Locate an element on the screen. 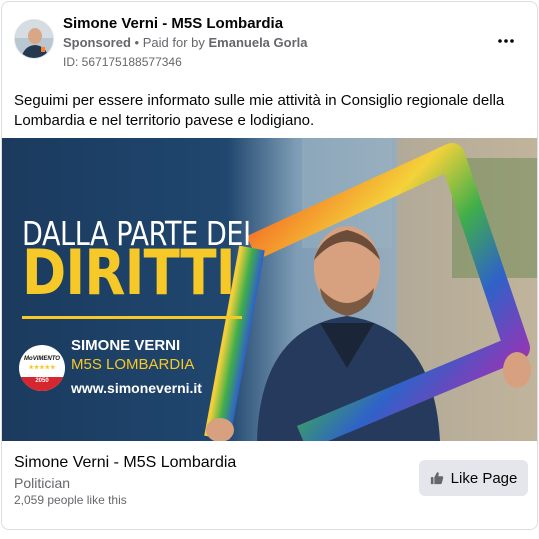 This screenshot has width=539, height=539. footer-page-name: Simone Verni - M5S Lombardia is located at coordinates (125, 463).